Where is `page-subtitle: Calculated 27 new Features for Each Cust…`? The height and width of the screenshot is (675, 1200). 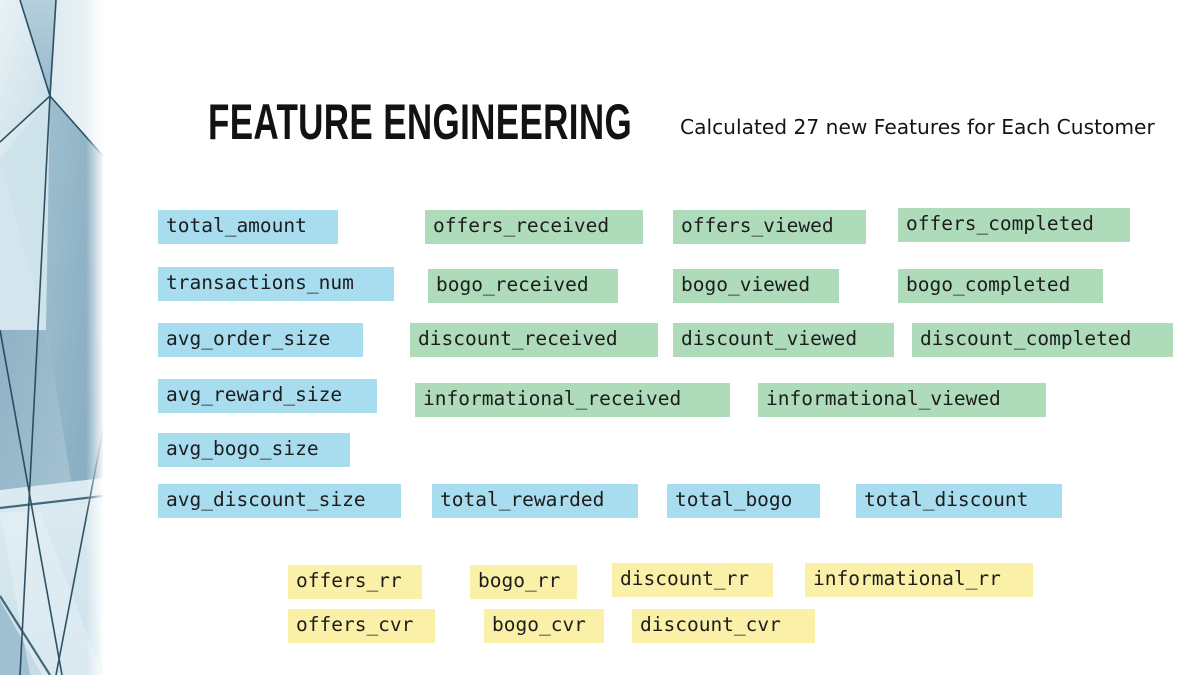
page-subtitle: Calculated 27 new Features for Each Cust… is located at coordinates (917, 127).